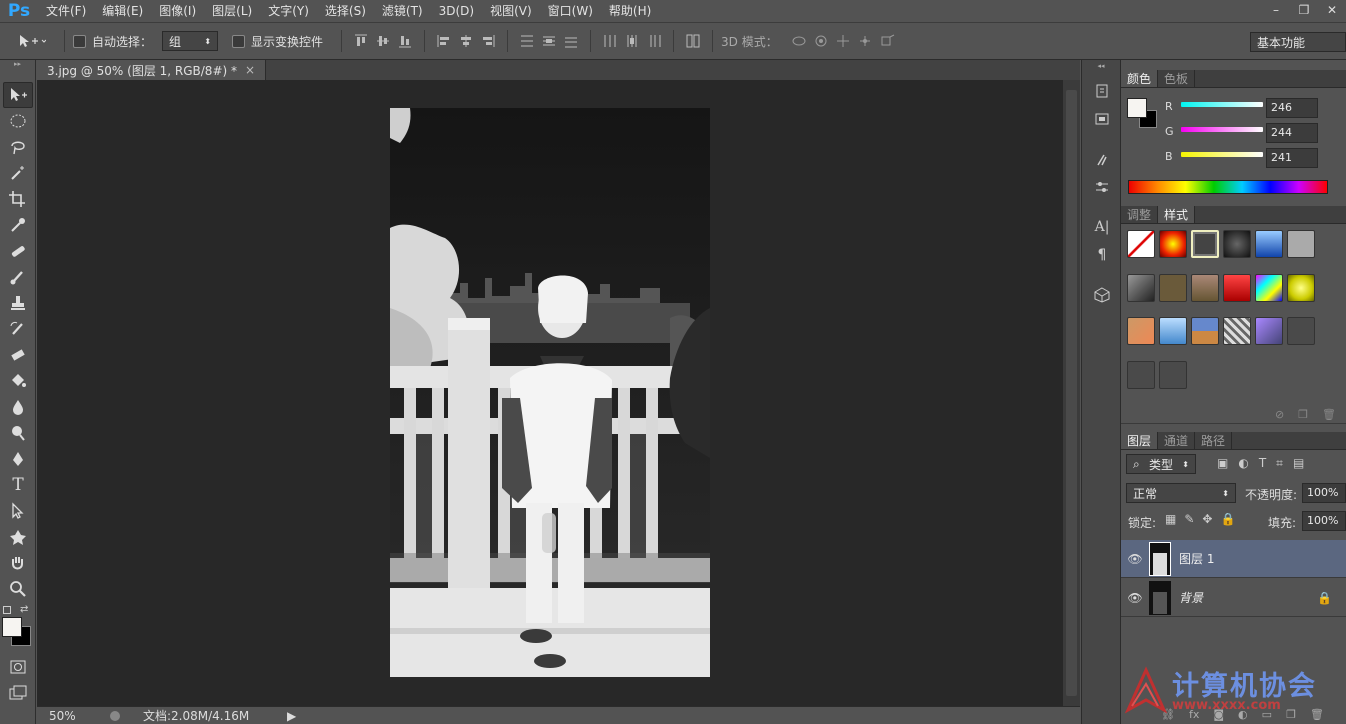 The width and height of the screenshot is (1346, 724). I want to click on fill-value: 100%, so click(1324, 521).